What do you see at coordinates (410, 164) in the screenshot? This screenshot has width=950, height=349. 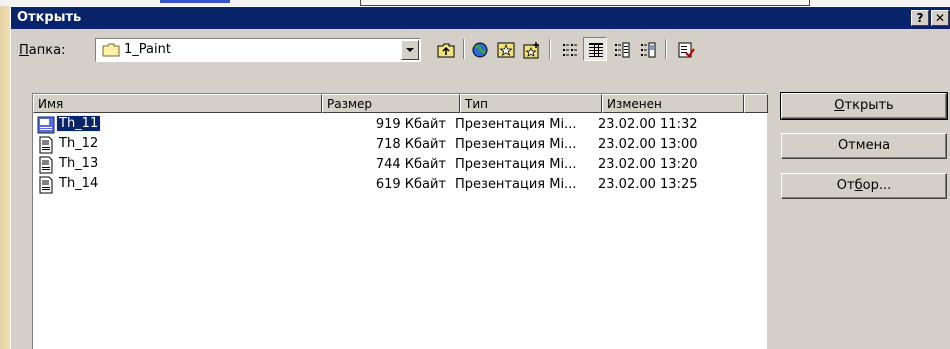 I see `file-size: 744 Кбайт` at bounding box center [410, 164].